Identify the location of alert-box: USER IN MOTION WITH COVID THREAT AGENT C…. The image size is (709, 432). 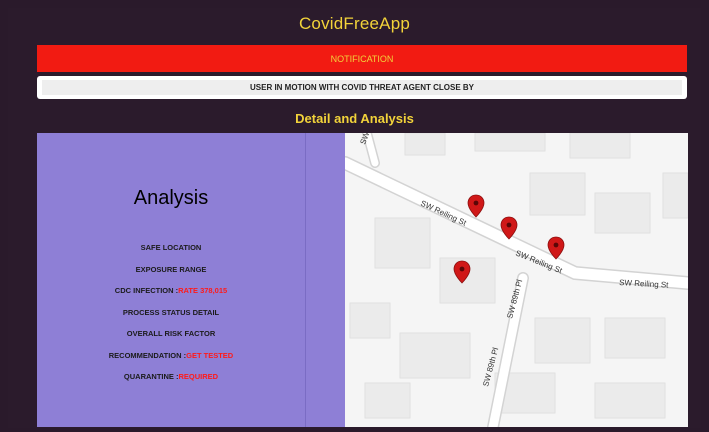
(362, 87).